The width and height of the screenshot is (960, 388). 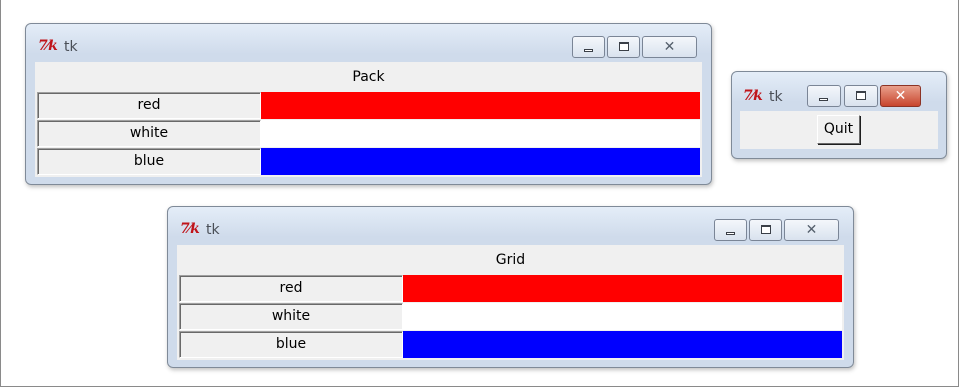 What do you see at coordinates (510, 260) in the screenshot?
I see `grid-heading: Grid` at bounding box center [510, 260].